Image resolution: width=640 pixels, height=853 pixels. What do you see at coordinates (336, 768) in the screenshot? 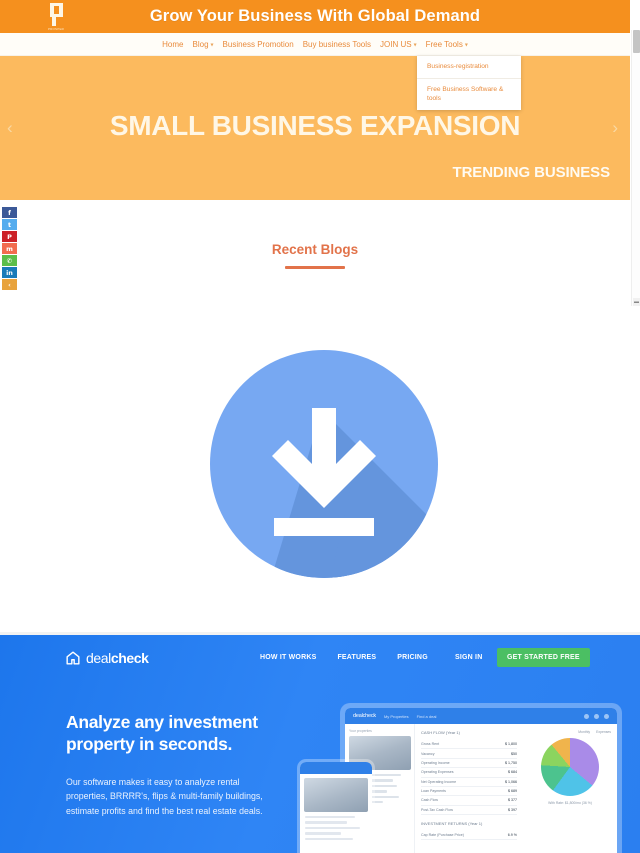
I see `mock-phone-bar` at bounding box center [336, 768].